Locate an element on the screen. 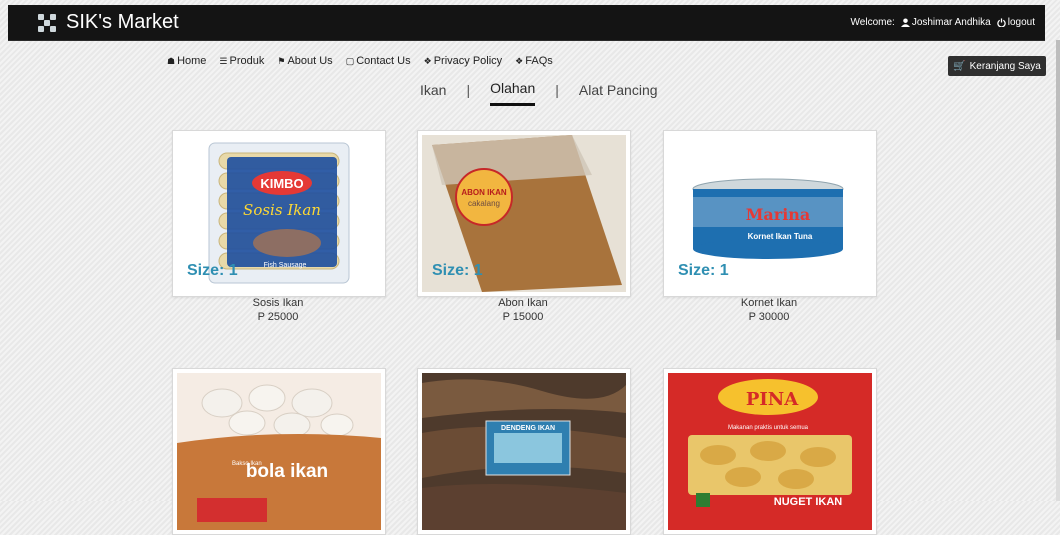 The image size is (1060, 535). welcome-area: Welcome: Joshimar Andhika logout is located at coordinates (940, 22).